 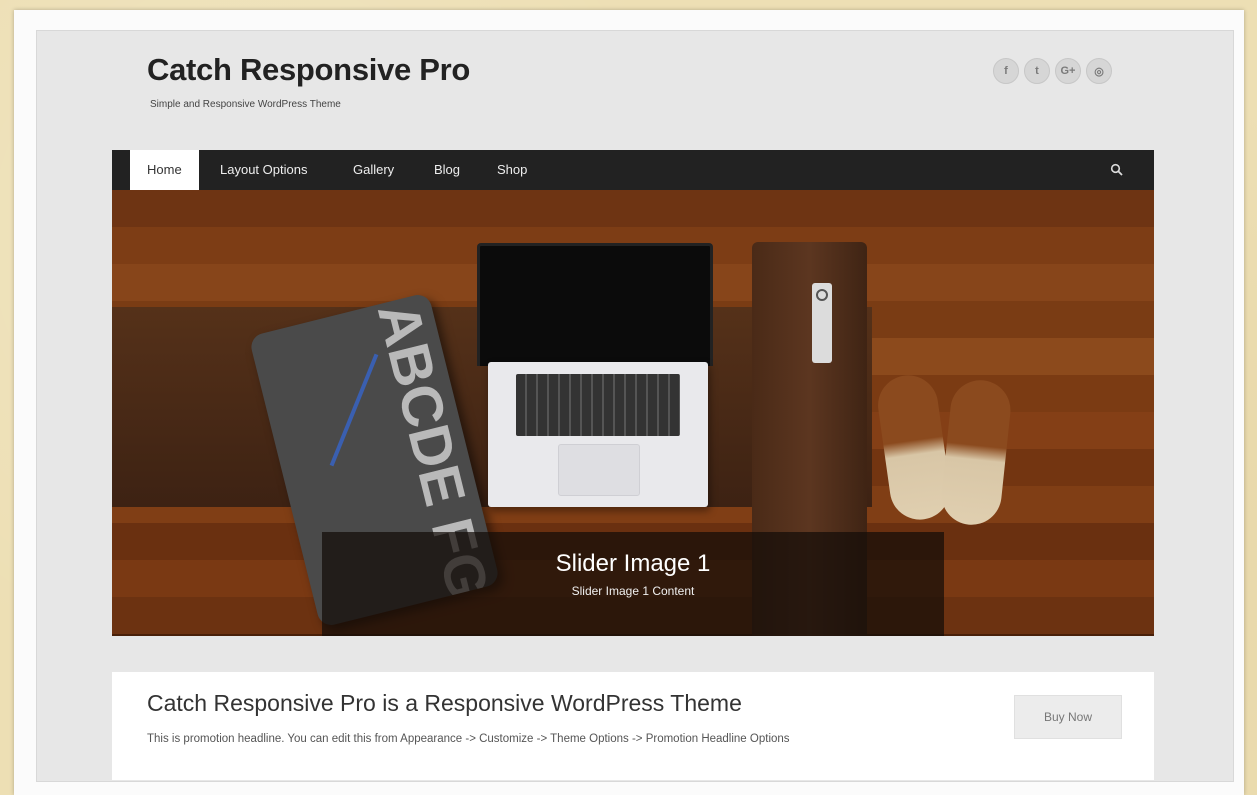 I want to click on laptop-trackpad, so click(x=599, y=470).